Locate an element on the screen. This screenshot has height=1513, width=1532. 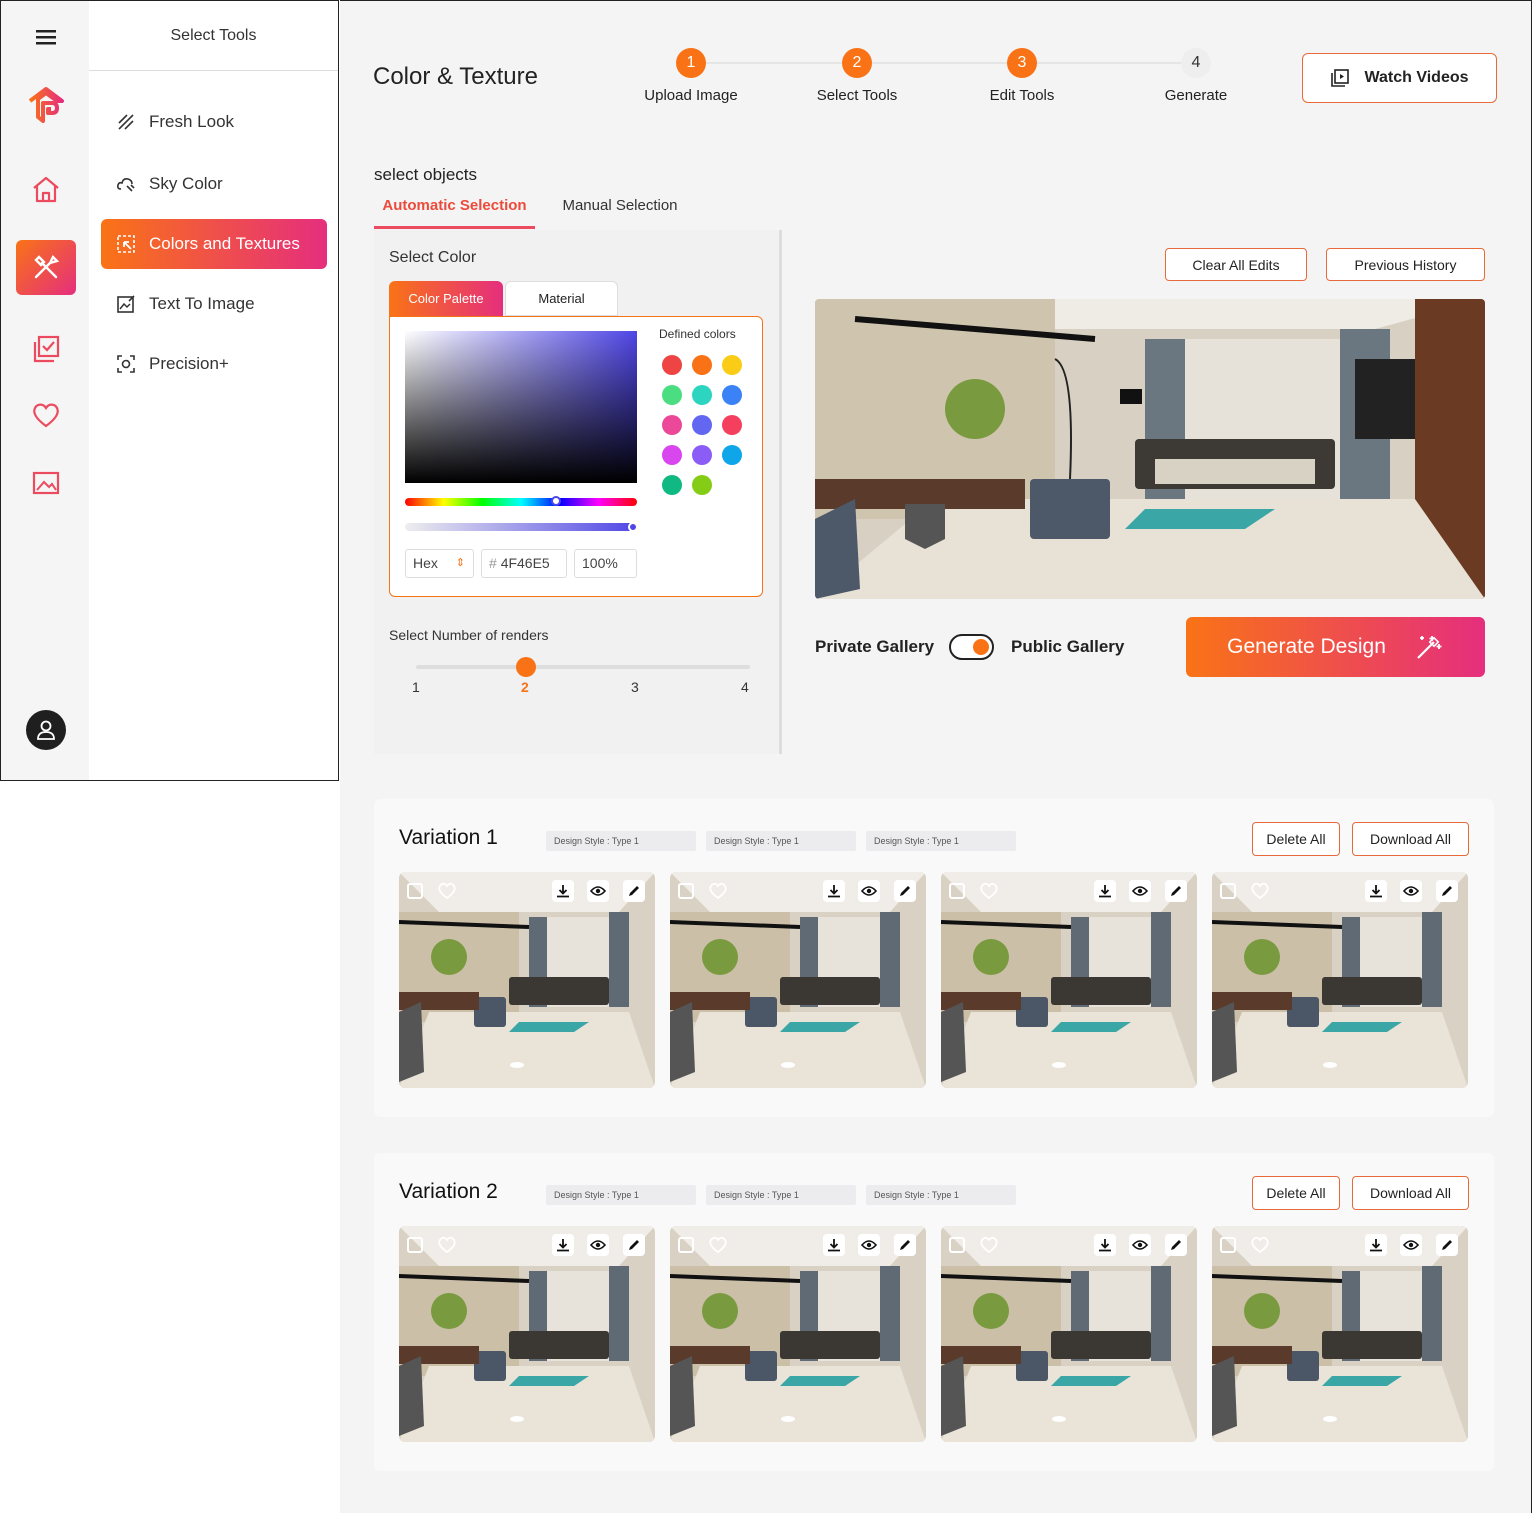
hex-input: # 4F46E5 is located at coordinates (524, 563).